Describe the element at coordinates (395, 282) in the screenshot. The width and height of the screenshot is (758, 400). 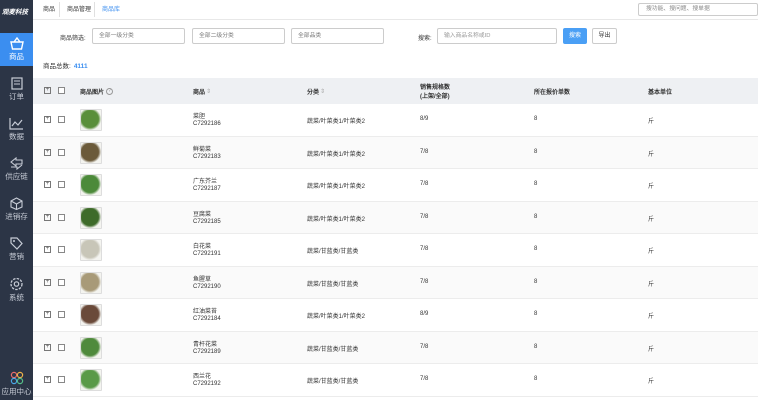
I see `table-row: + 鱼腥草 C7292190 蔬菜/甘蓝类/甘蓝类 7/8 8 斤` at that location.